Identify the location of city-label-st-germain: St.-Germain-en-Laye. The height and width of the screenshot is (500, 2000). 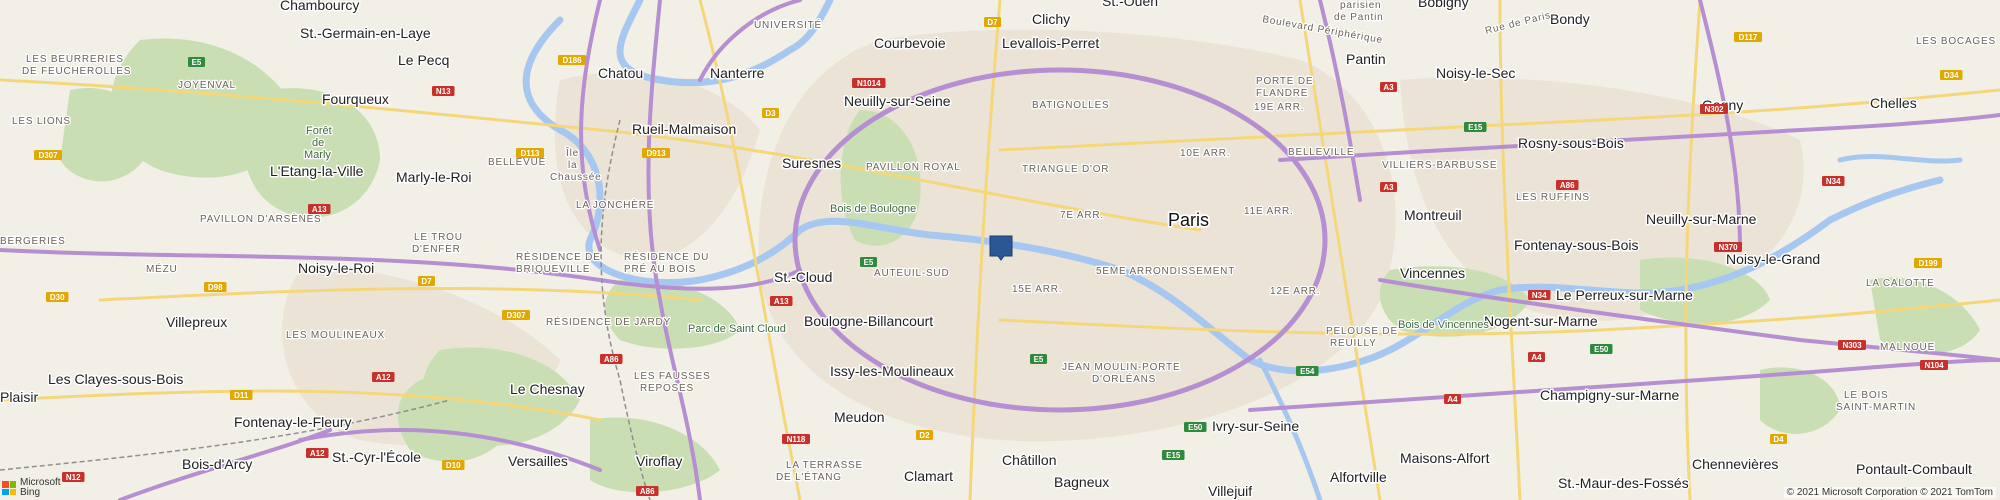
(365, 33).